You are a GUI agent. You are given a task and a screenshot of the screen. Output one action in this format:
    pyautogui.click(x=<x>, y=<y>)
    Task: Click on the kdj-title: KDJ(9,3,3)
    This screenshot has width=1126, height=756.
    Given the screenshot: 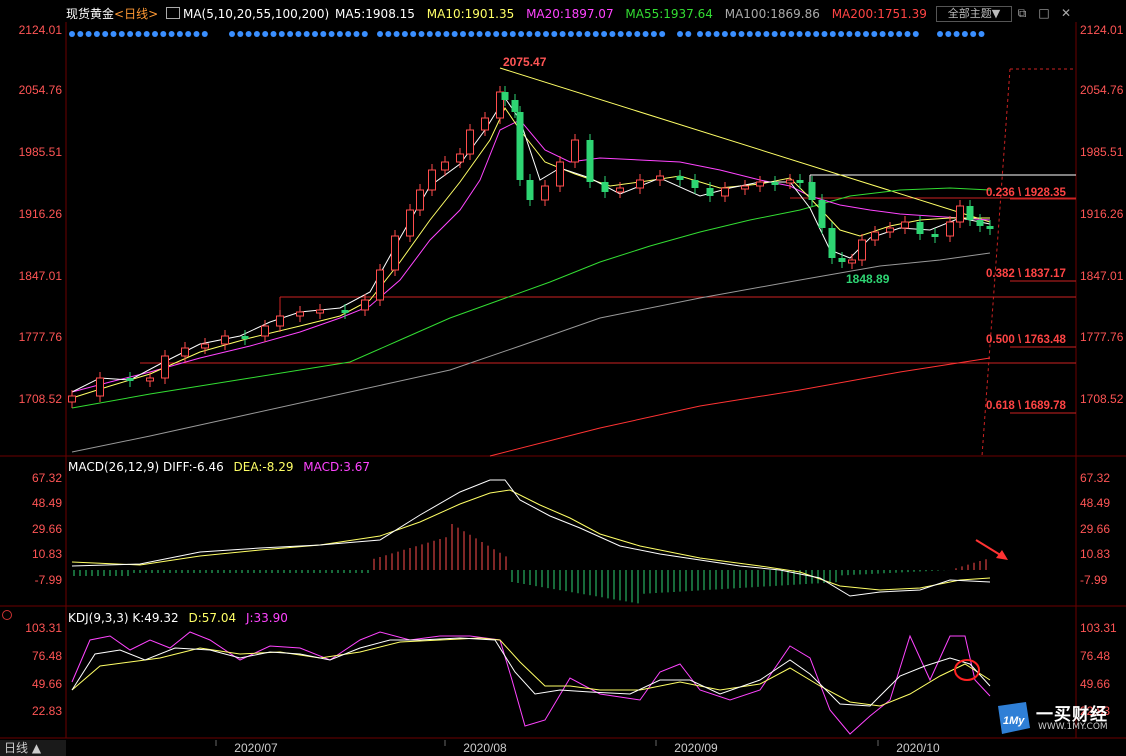 What is the action you would take?
    pyautogui.click(x=98, y=618)
    